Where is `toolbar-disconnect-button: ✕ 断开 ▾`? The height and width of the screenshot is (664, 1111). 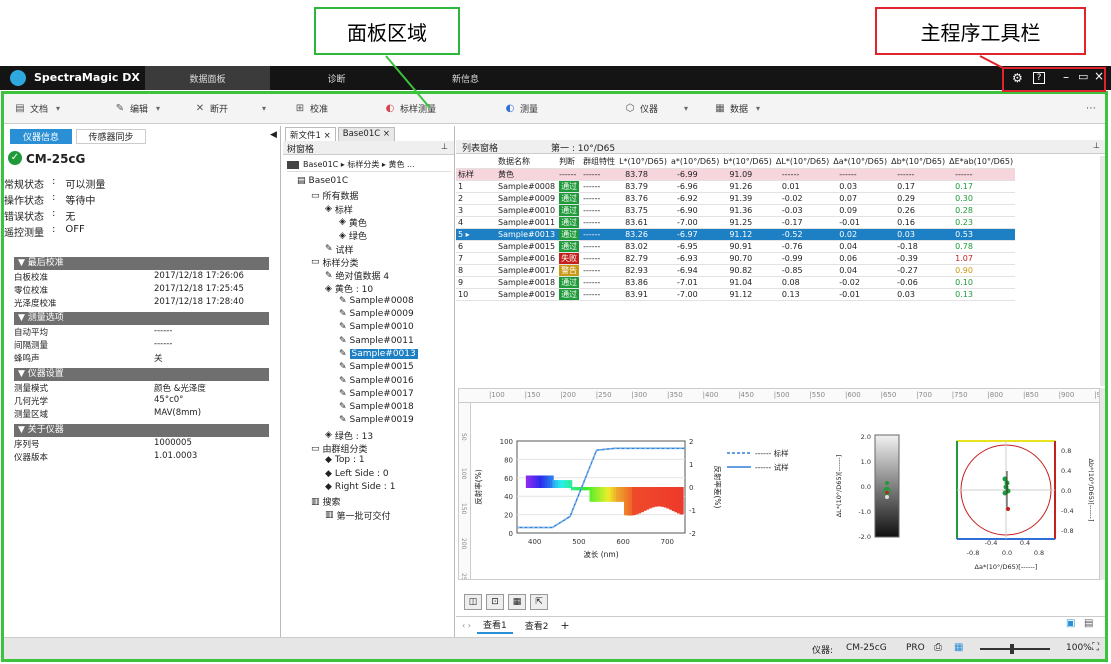
toolbar-disconnect-button: ✕ 断开 ▾ is located at coordinates (234, 109).